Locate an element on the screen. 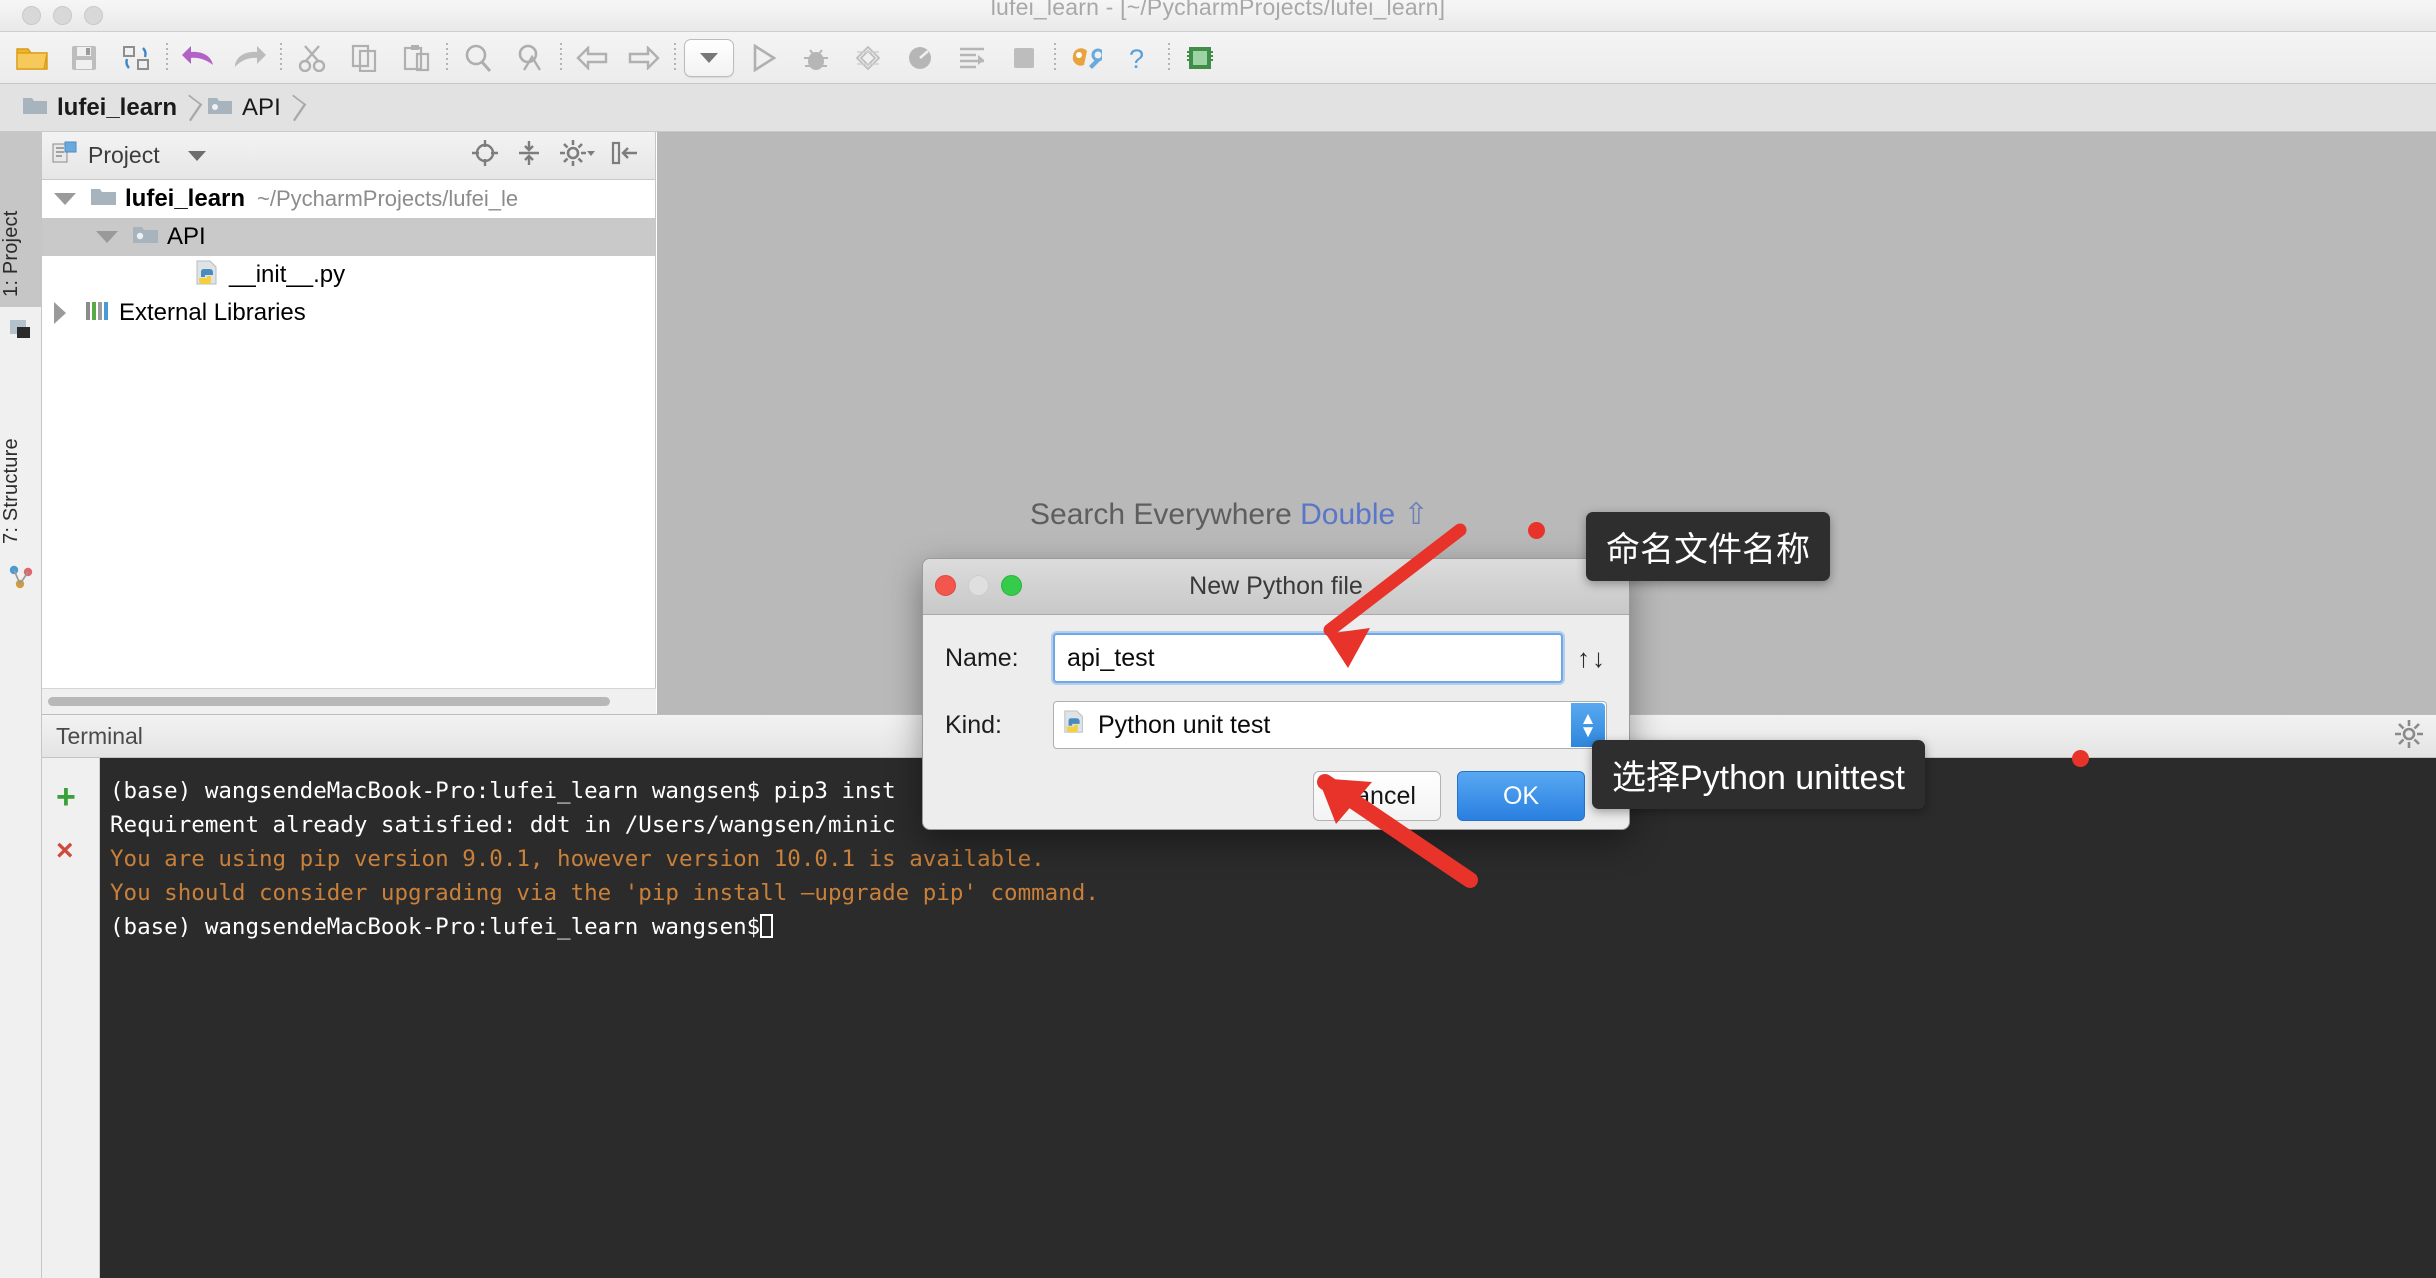 The height and width of the screenshot is (1278, 2436). redo-icon is located at coordinates (250, 58).